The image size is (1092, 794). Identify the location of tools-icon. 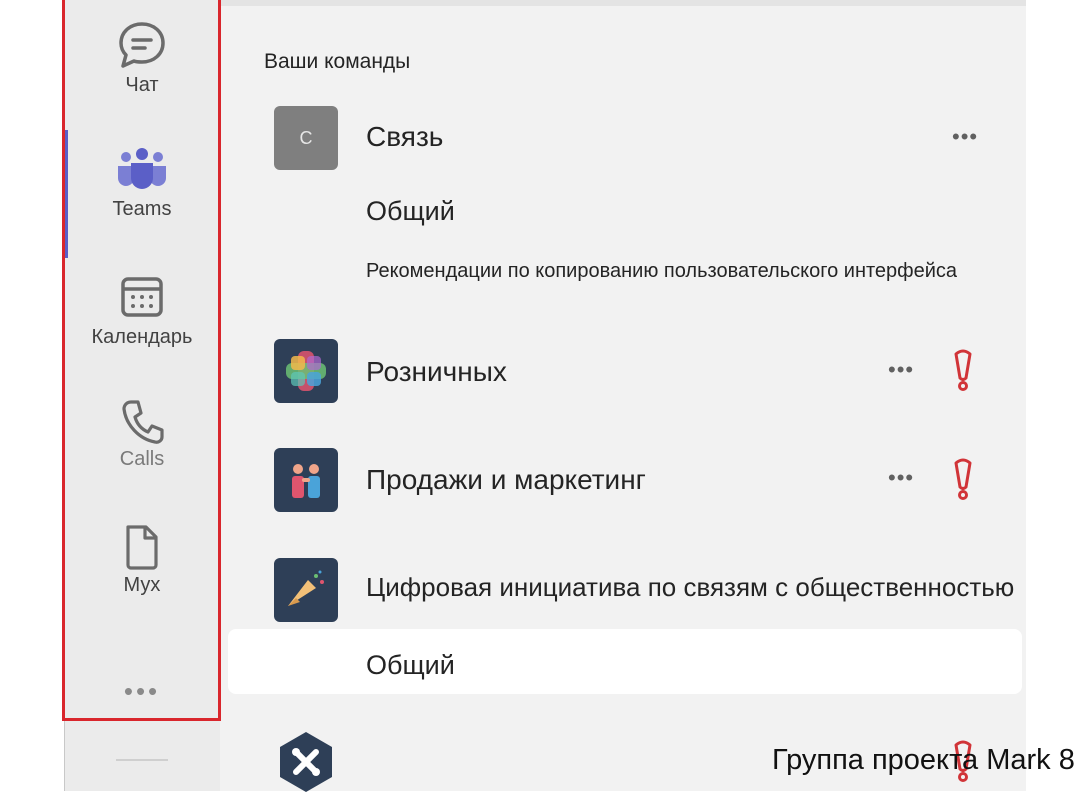
(306, 762).